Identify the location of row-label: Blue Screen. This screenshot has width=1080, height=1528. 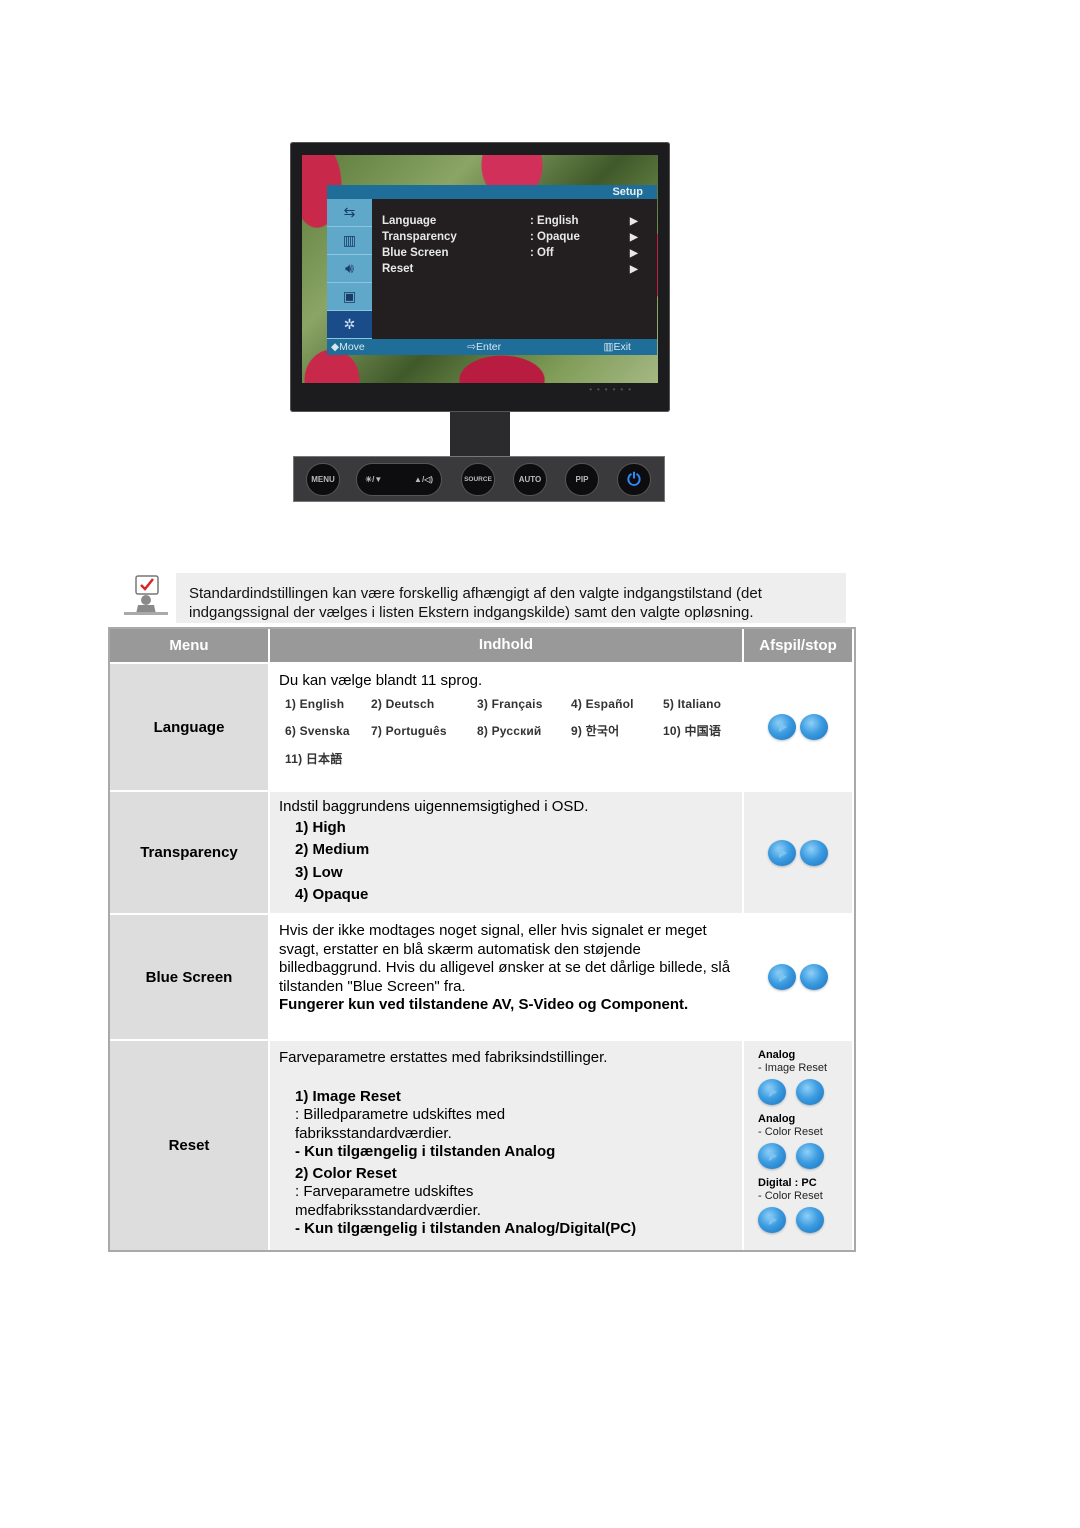
(189, 977).